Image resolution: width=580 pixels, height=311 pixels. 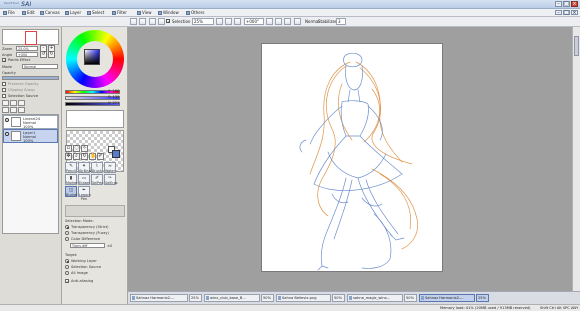 I want to click on rotation-field: +000°, so click(x=254, y=21).